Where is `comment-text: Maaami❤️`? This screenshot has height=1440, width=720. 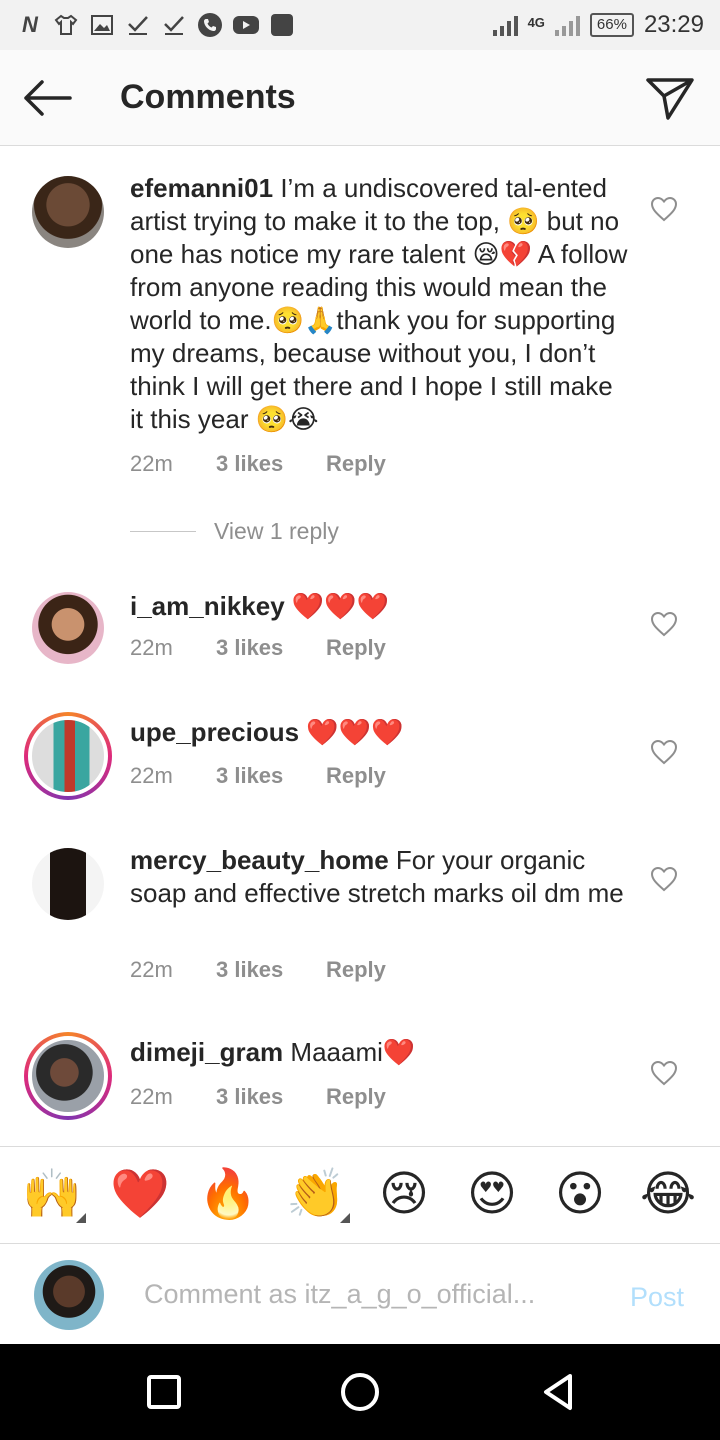 comment-text: Maaami❤️ is located at coordinates (353, 1052).